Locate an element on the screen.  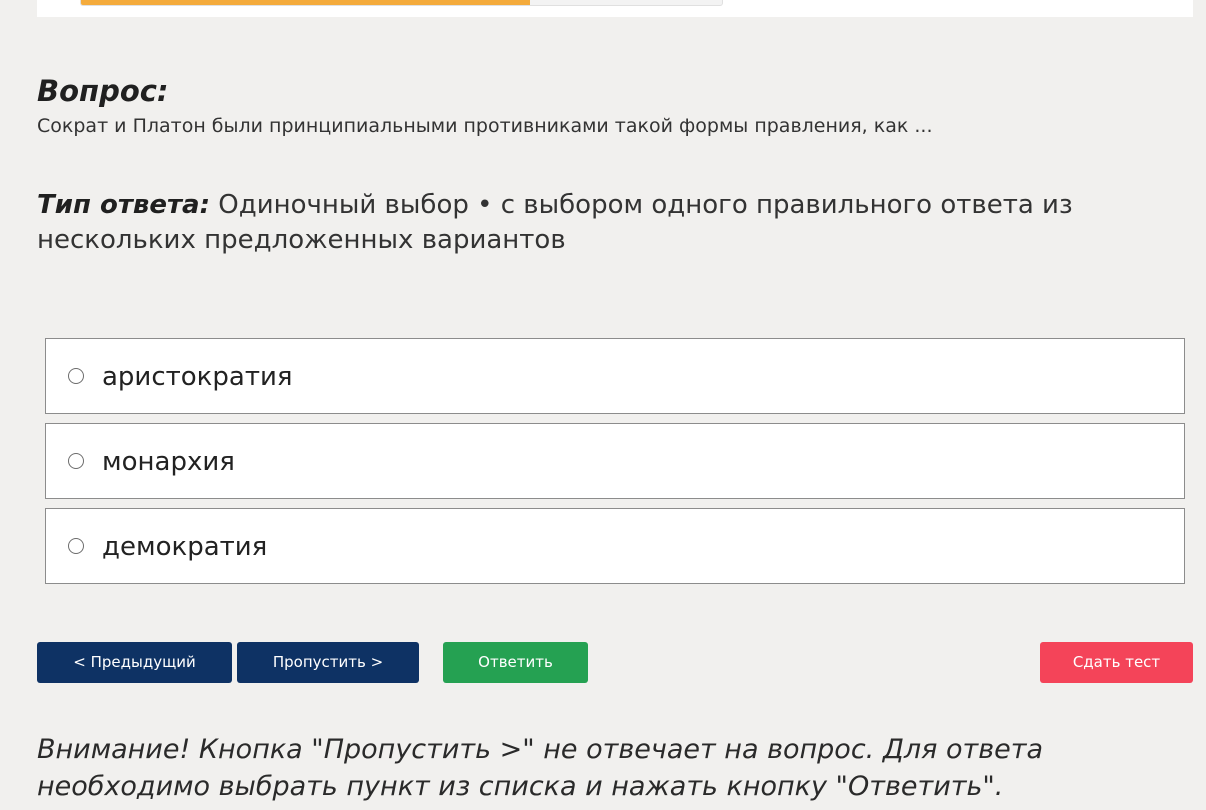
skip-button: Пропустить > is located at coordinates (328, 662).